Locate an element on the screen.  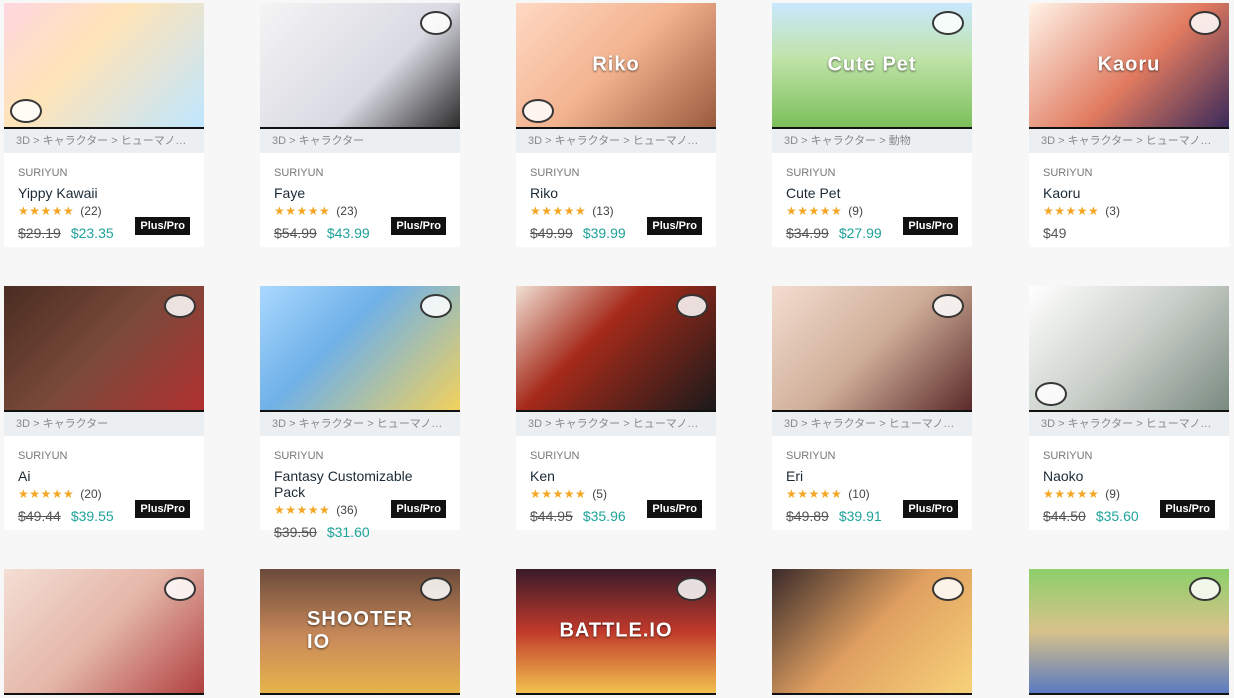
sale-price: $31.60 is located at coordinates (348, 532).